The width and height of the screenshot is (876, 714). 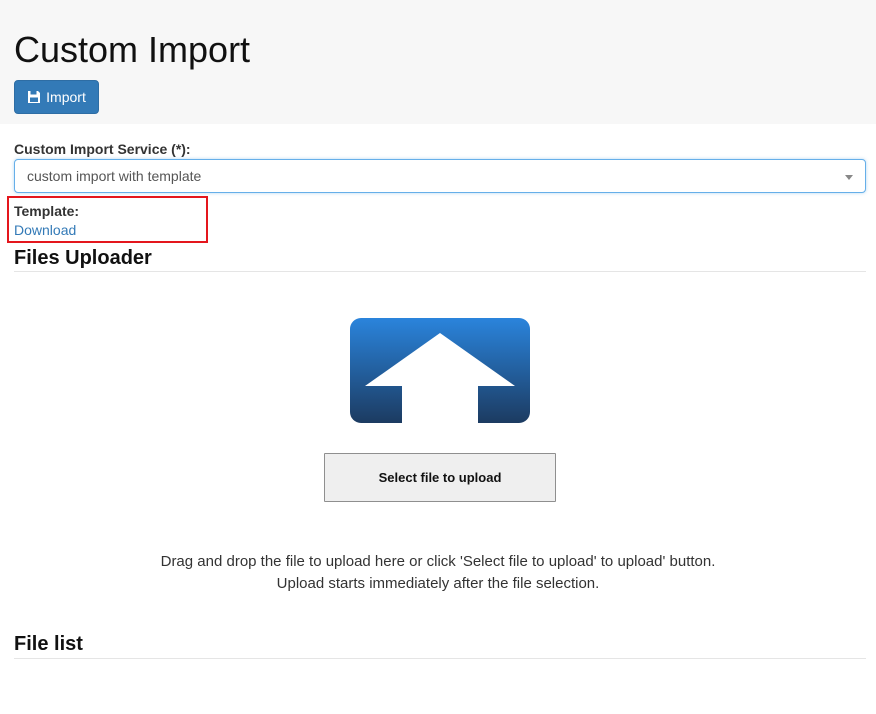 I want to click on files-uploader-title: Files Uploader, so click(x=83, y=258).